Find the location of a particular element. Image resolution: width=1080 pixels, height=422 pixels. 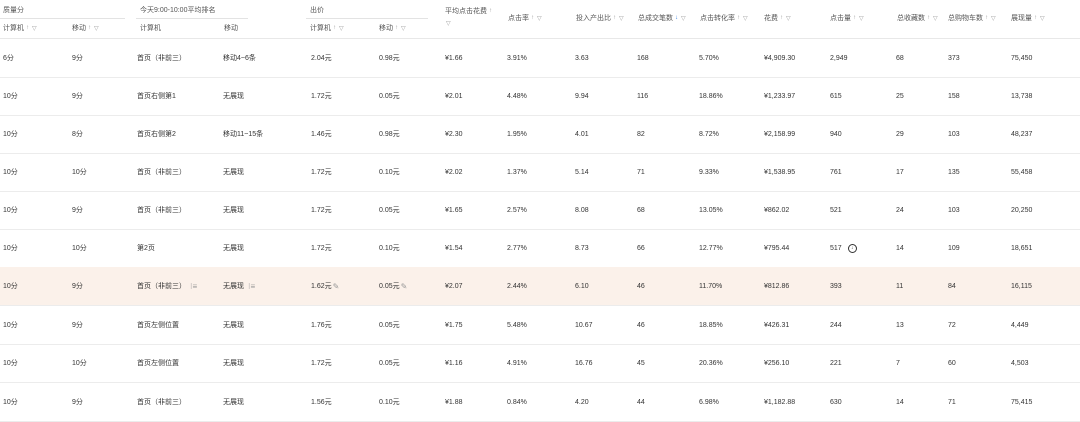

col-avg-cpc: 平均点击花费 ↑ is located at coordinates (469, 11).